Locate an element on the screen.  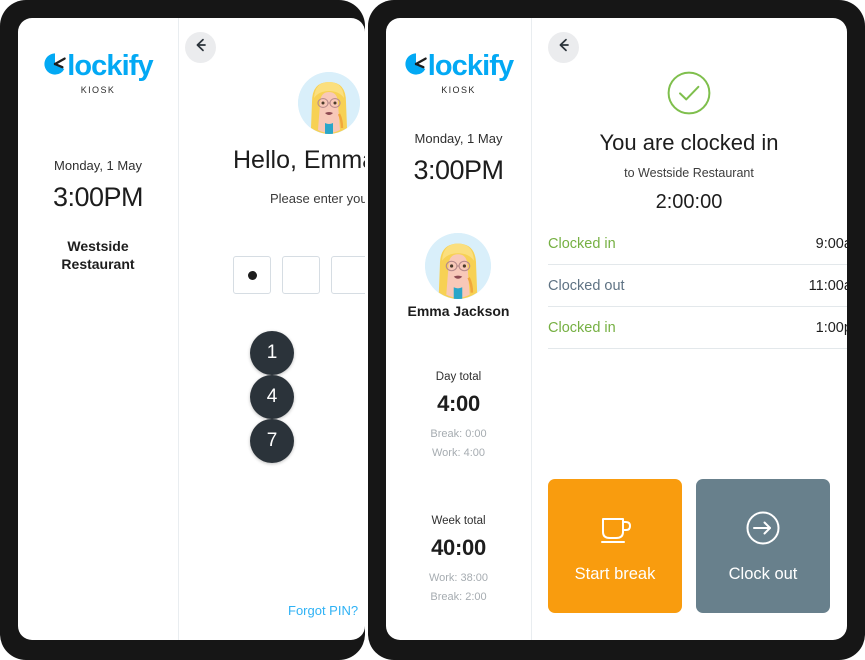
week-work-total: Work: 38:00 is located at coordinates (458, 578).